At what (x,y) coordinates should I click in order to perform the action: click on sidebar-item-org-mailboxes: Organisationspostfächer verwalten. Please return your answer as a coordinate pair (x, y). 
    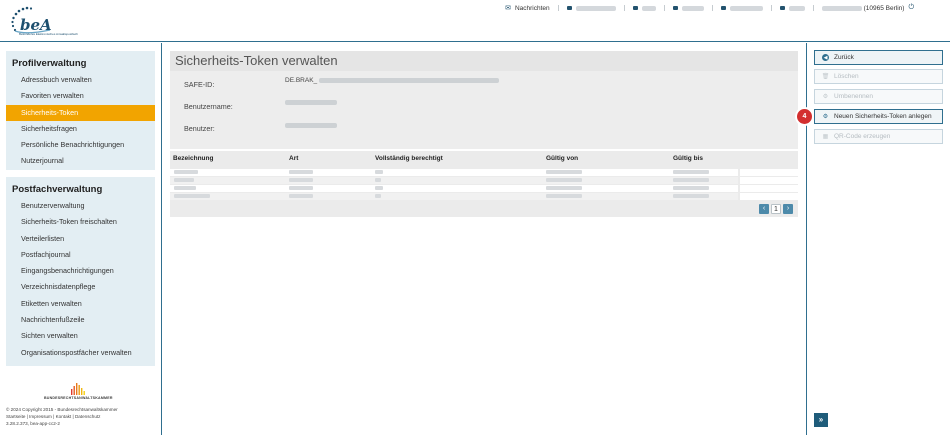
    Looking at the image, I should click on (80, 353).